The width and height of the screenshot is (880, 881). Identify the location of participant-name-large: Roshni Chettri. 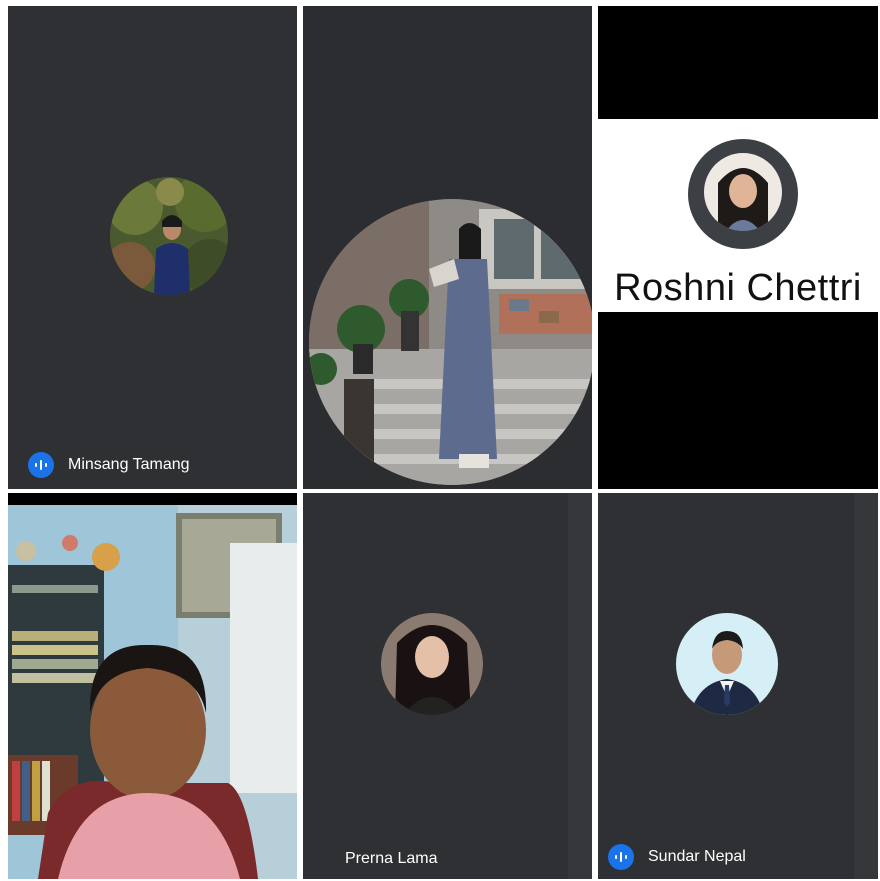
(738, 288).